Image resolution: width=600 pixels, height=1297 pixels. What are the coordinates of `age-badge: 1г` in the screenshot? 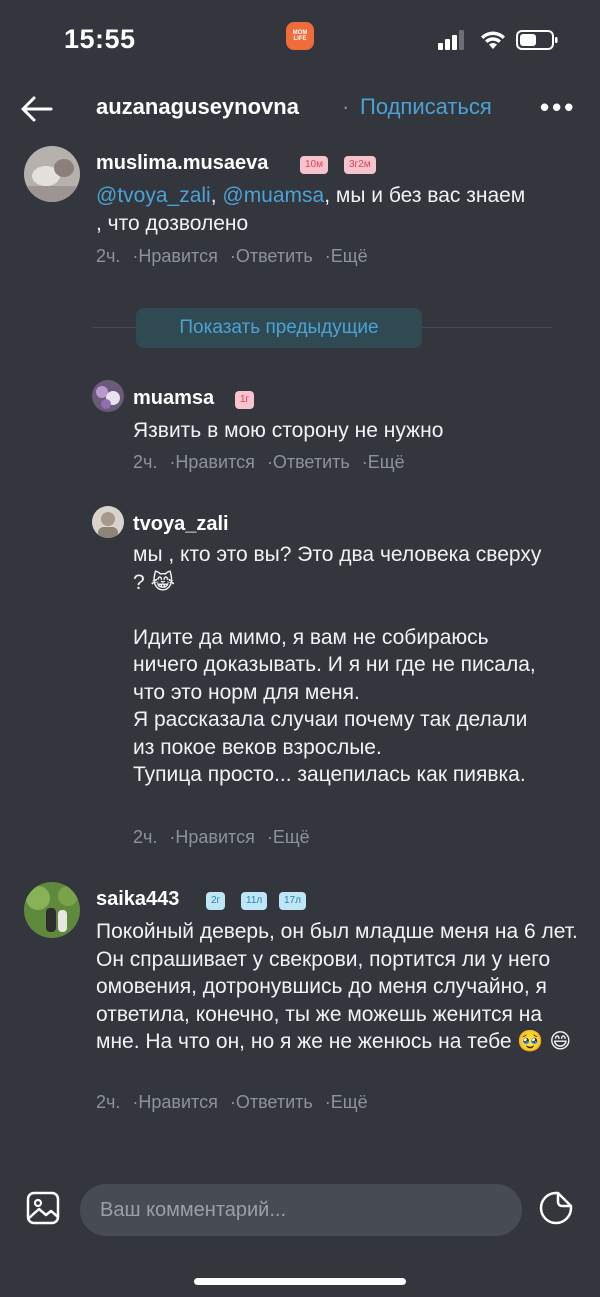 It's located at (245, 400).